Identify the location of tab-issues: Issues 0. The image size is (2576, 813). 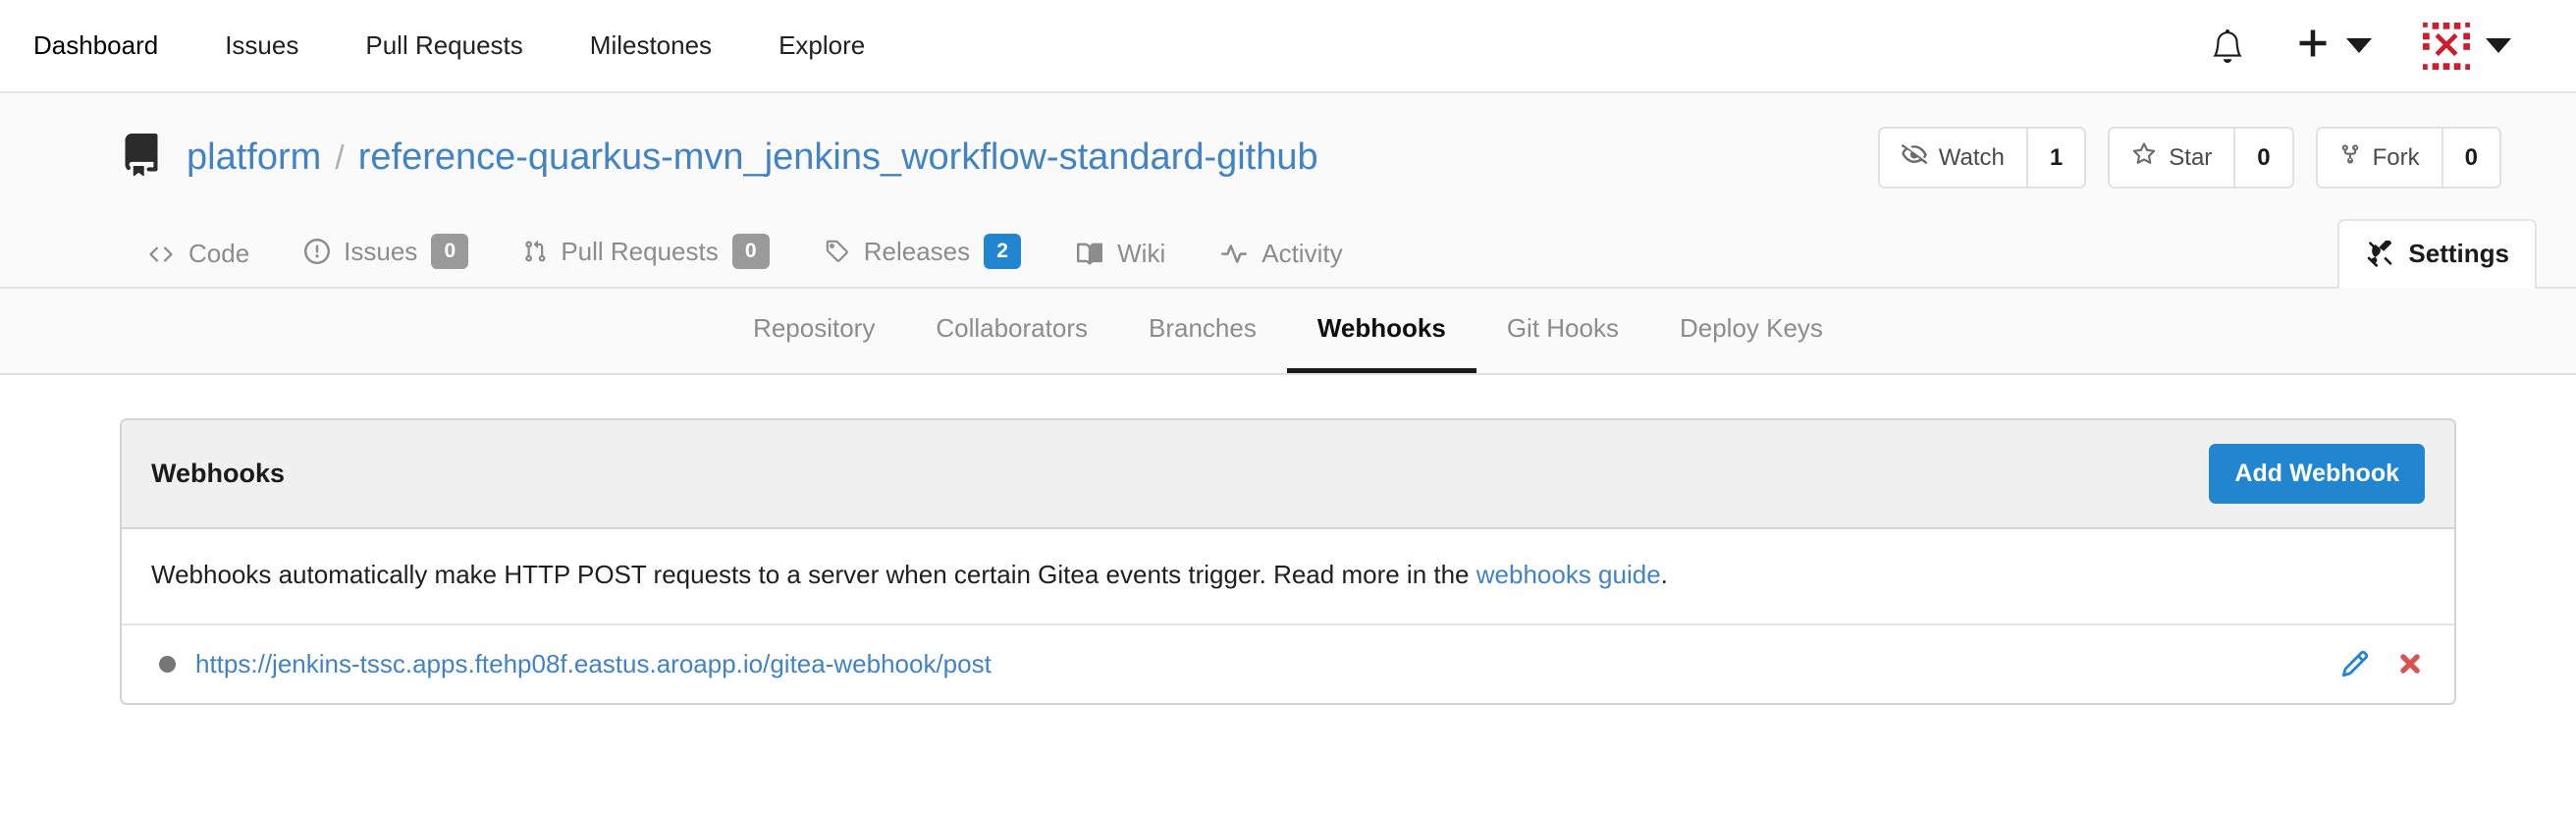
(386, 251).